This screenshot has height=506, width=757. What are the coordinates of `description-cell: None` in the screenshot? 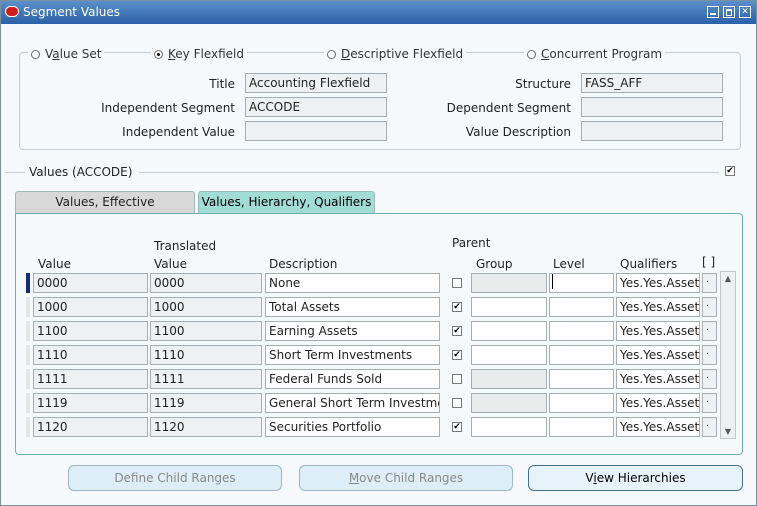 It's located at (352, 283).